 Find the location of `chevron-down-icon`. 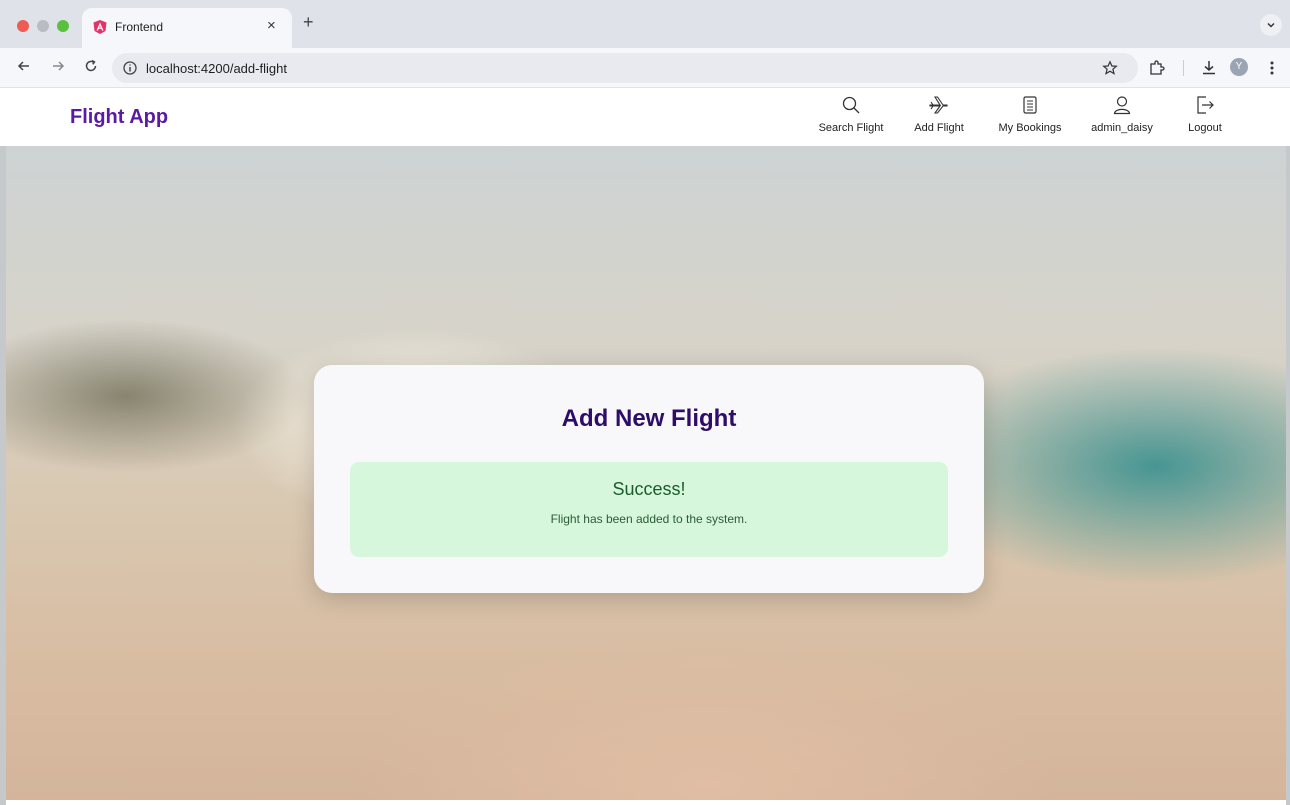

chevron-down-icon is located at coordinates (1271, 25).